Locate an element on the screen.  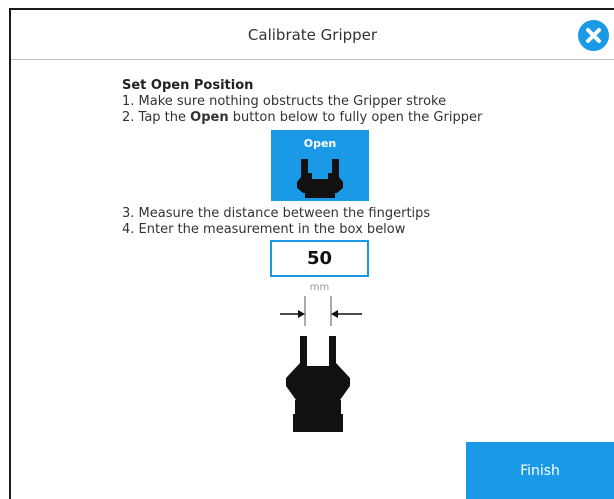
gripper-base is located at coordinates (318, 407).